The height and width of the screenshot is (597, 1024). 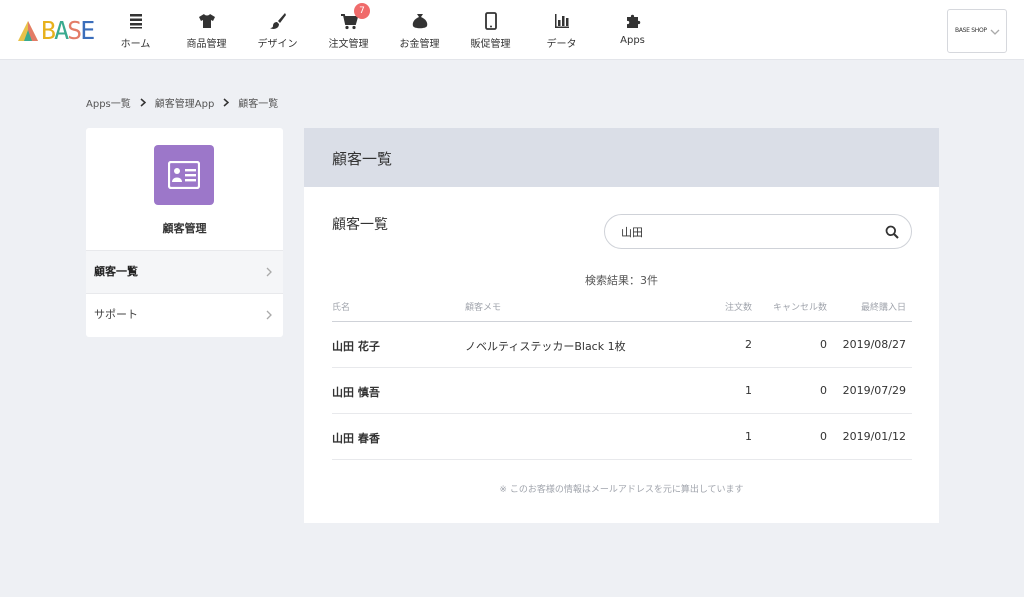 I want to click on table-row: 山田 春香 1 0 2019/01/12, so click(x=622, y=437).